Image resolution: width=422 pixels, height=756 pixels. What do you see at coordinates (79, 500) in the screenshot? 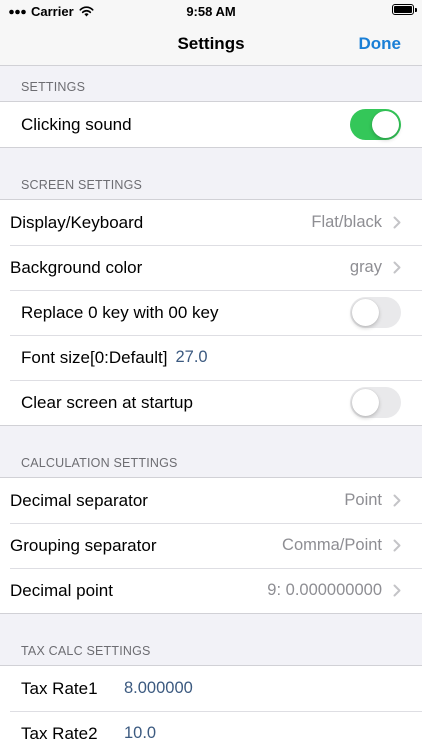
I see `decimal-separator-label: Decimal separator` at bounding box center [79, 500].